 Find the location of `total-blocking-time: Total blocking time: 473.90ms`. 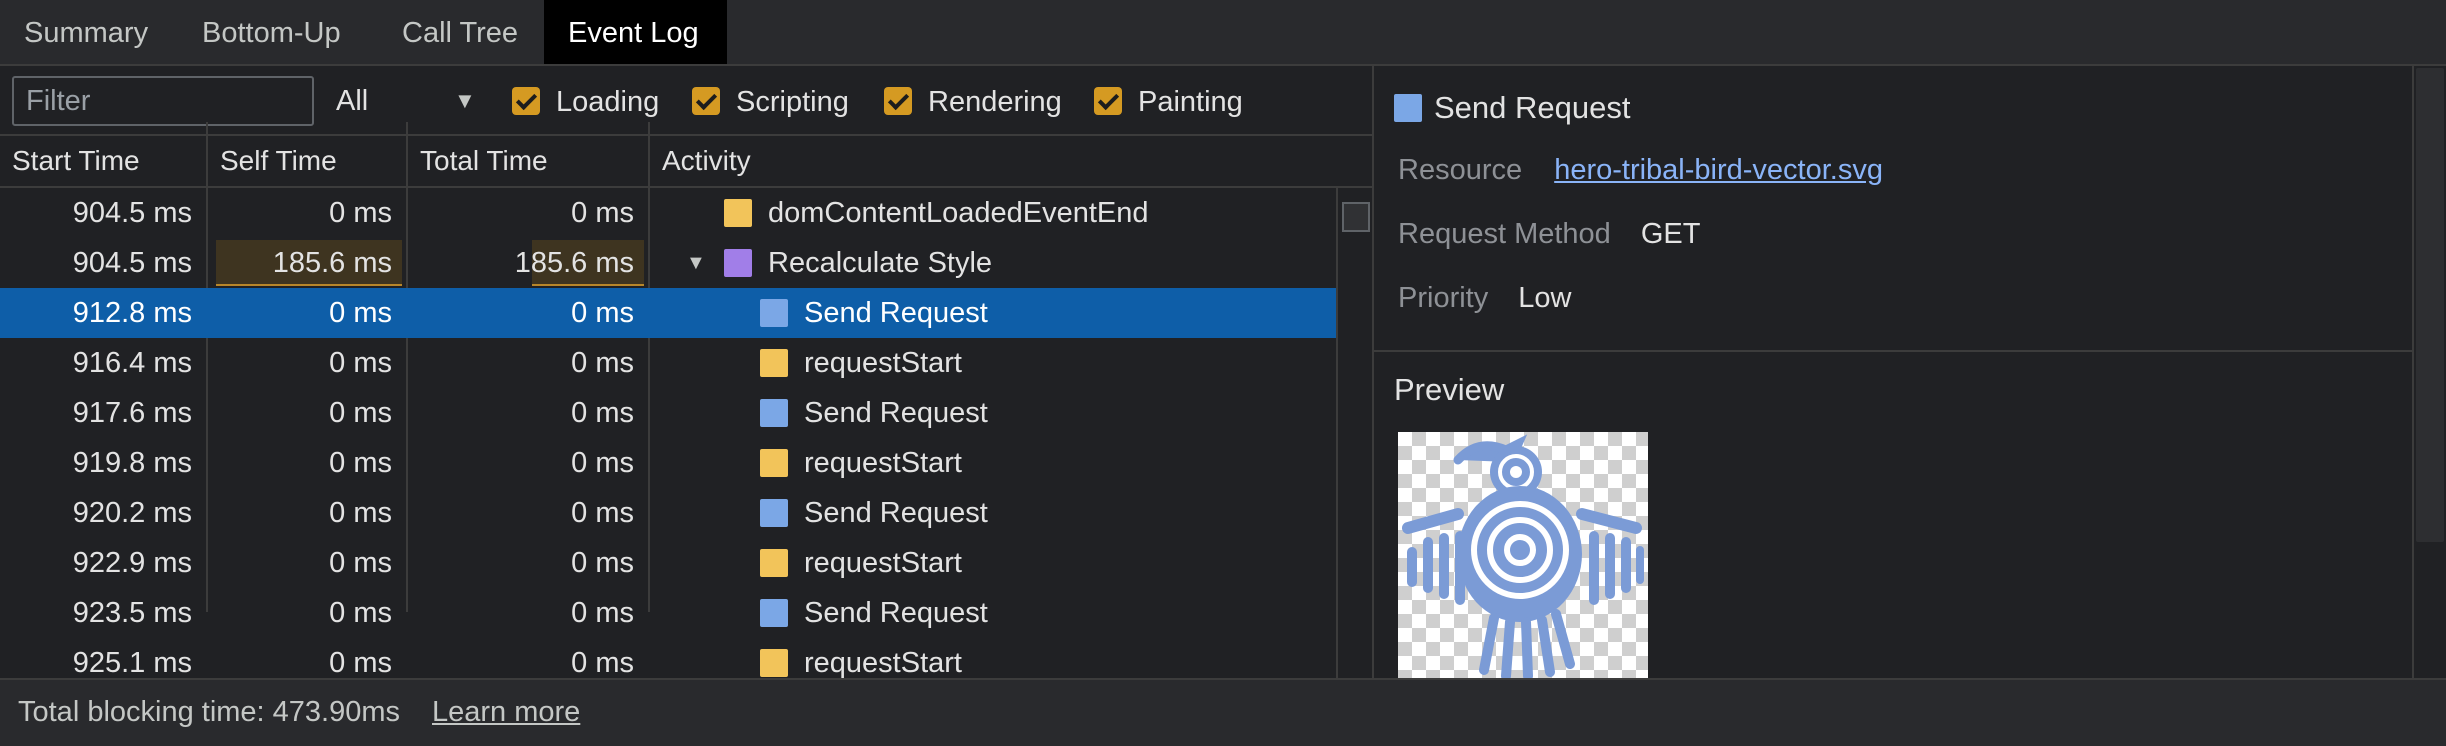

total-blocking-time: Total blocking time: 473.90ms is located at coordinates (209, 712).